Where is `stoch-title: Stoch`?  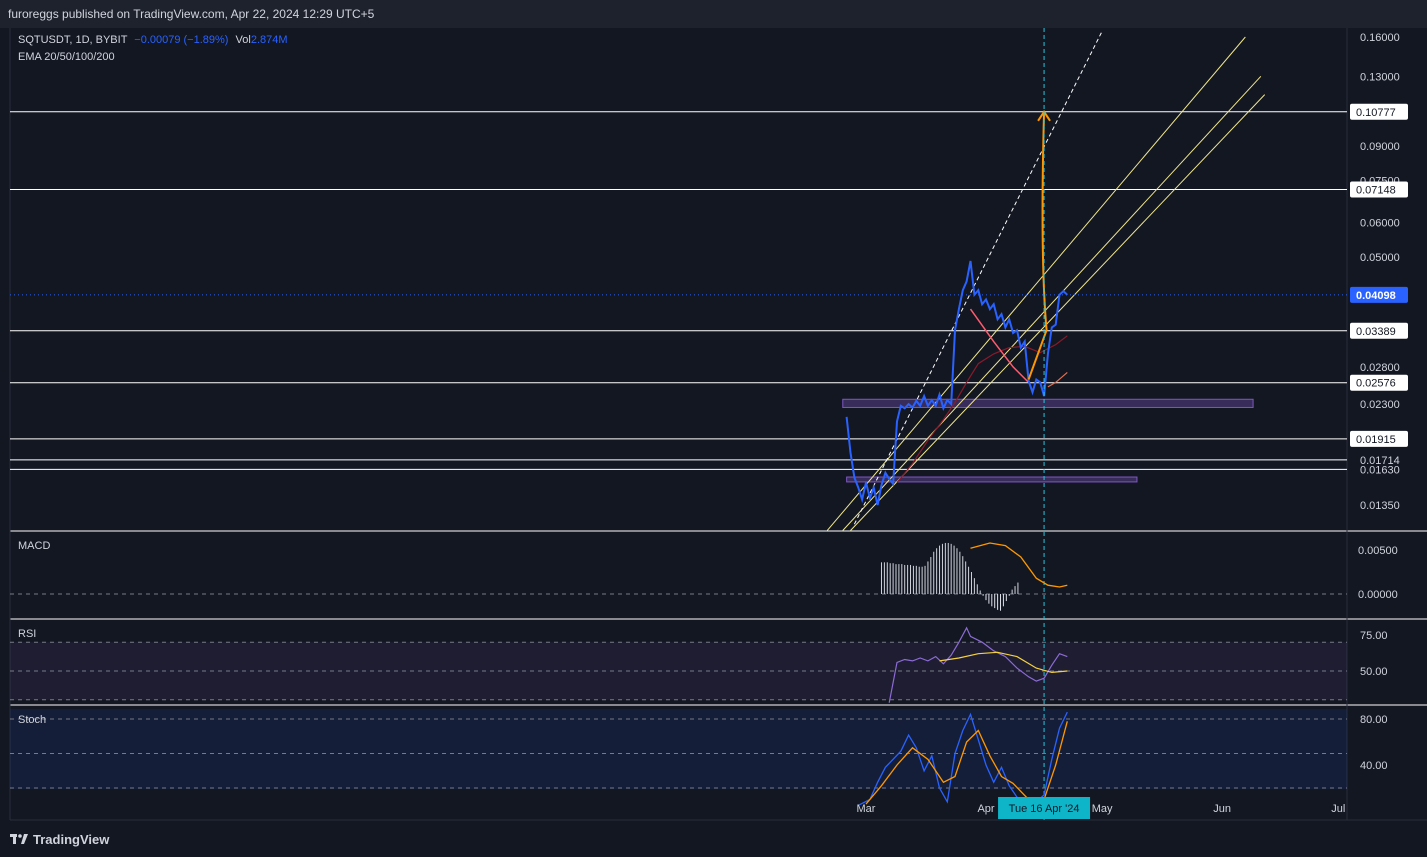
stoch-title: Stoch is located at coordinates (32, 720).